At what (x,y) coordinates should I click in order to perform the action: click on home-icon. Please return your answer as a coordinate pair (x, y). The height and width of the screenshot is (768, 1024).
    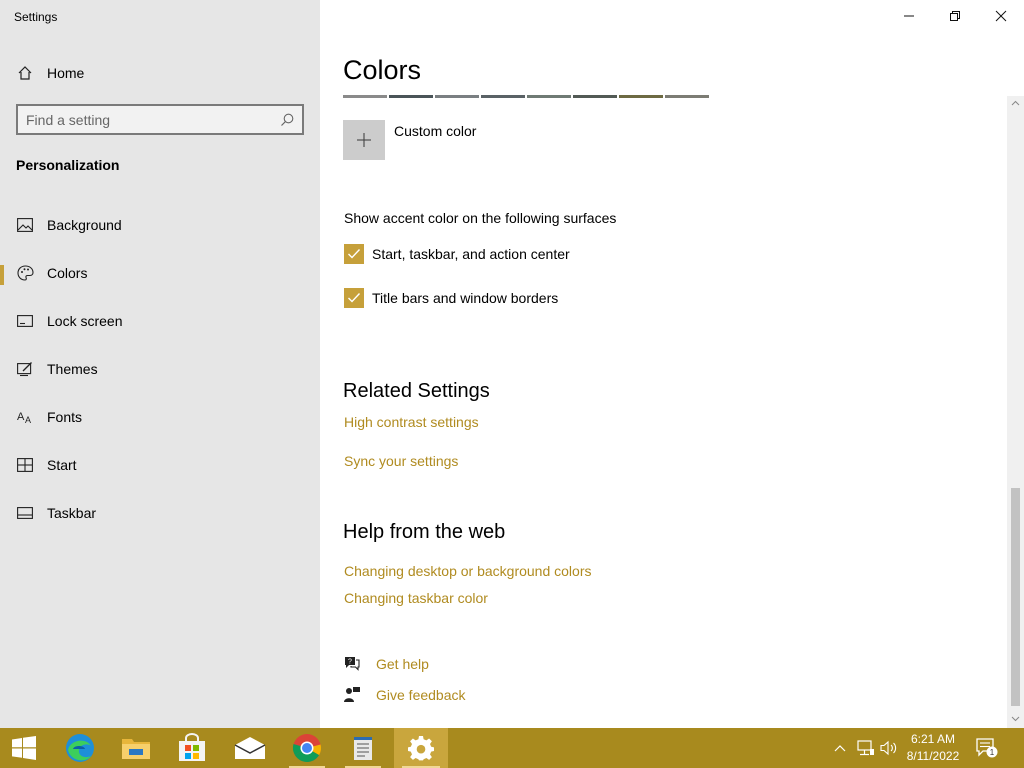
    Looking at the image, I should click on (25, 73).